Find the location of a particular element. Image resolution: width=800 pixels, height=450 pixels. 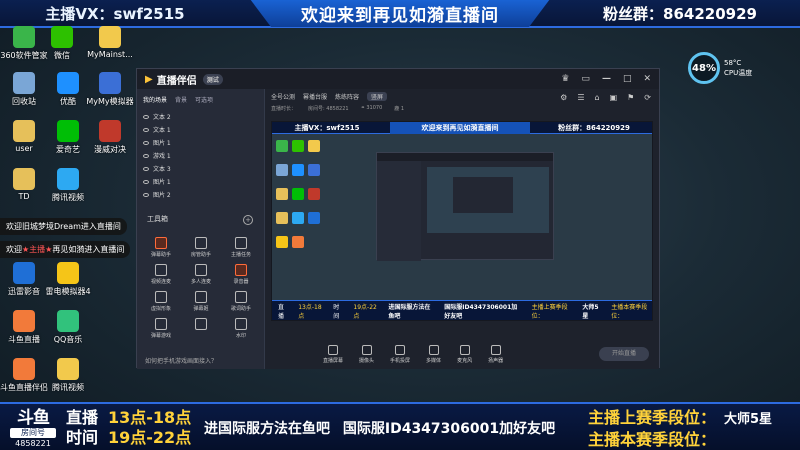

preview-time: 时间 is located at coordinates (336, 311).